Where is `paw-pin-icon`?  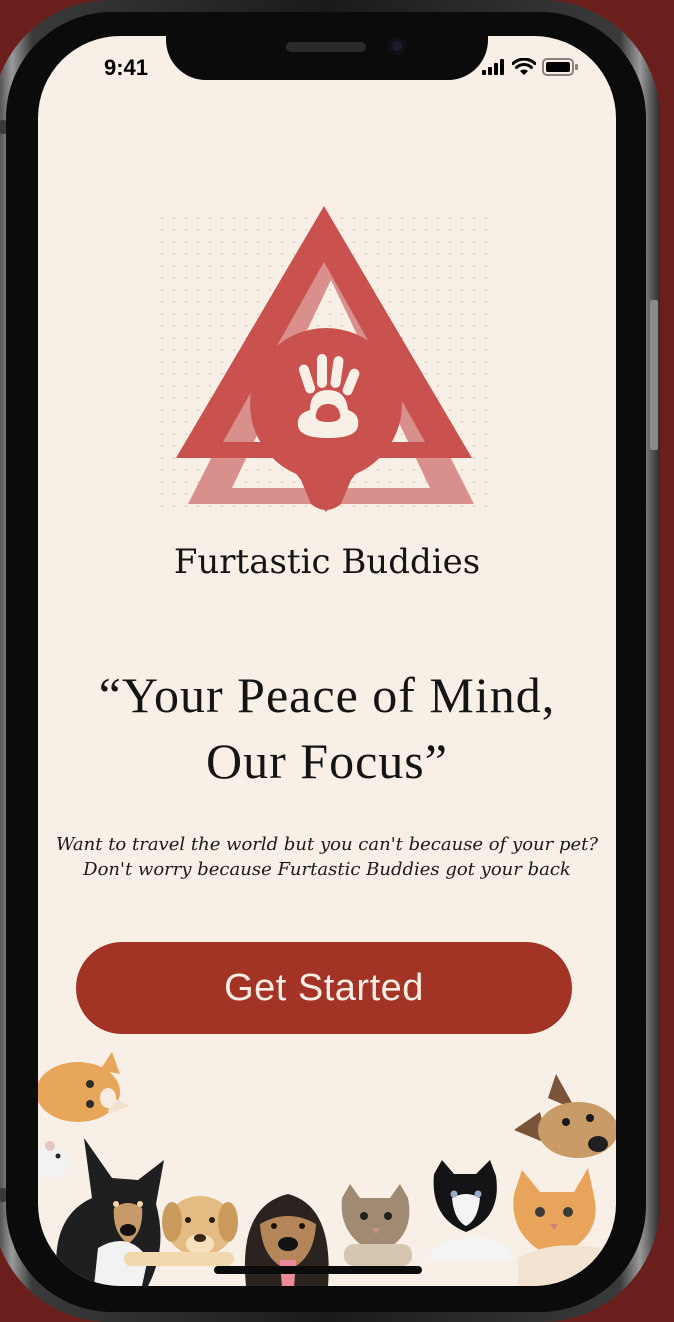
paw-pin-icon is located at coordinates (325, 359).